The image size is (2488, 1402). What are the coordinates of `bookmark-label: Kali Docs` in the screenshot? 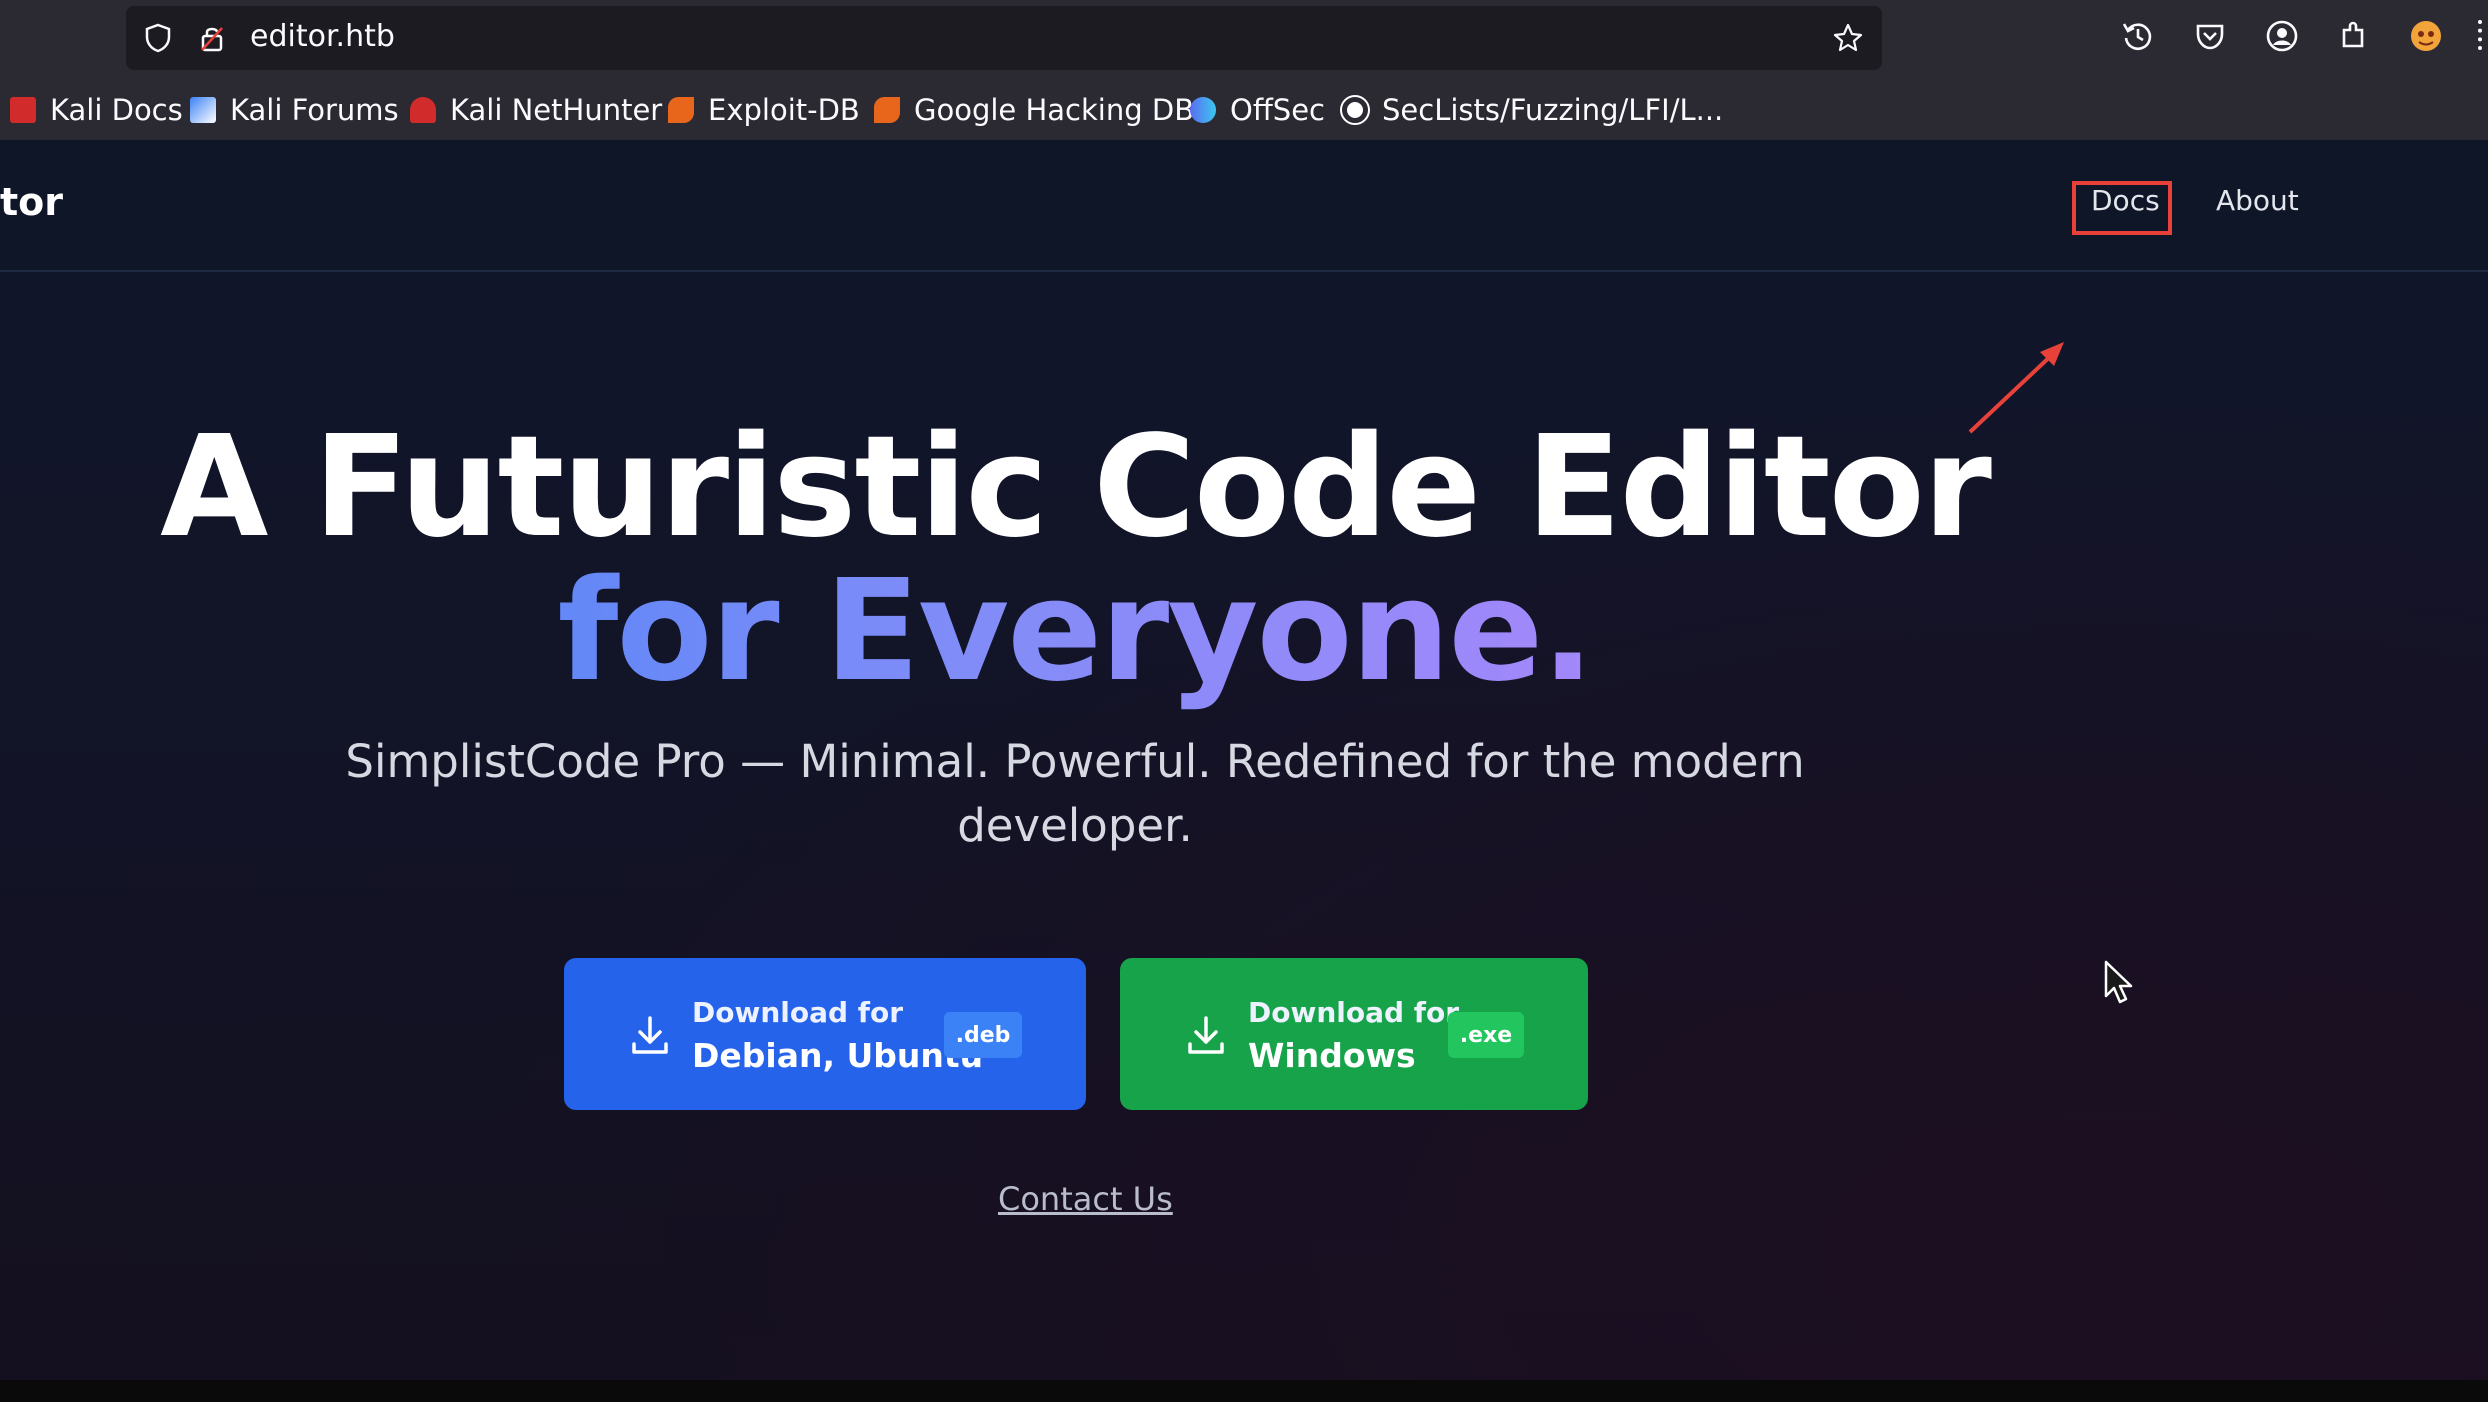 It's located at (116, 110).